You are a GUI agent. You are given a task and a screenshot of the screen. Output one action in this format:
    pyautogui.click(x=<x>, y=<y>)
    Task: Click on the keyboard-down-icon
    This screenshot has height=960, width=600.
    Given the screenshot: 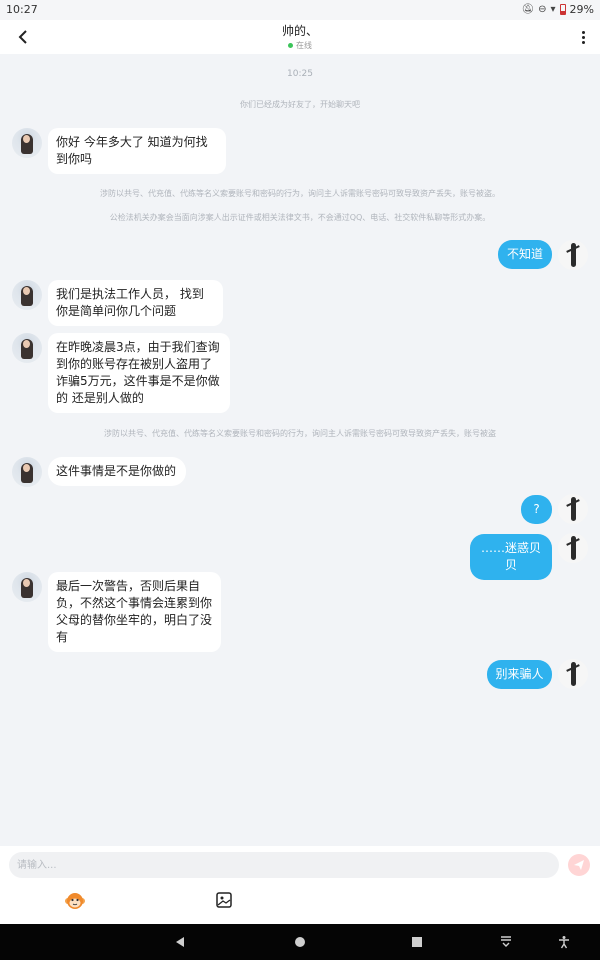 What is the action you would take?
    pyautogui.click(x=506, y=941)
    